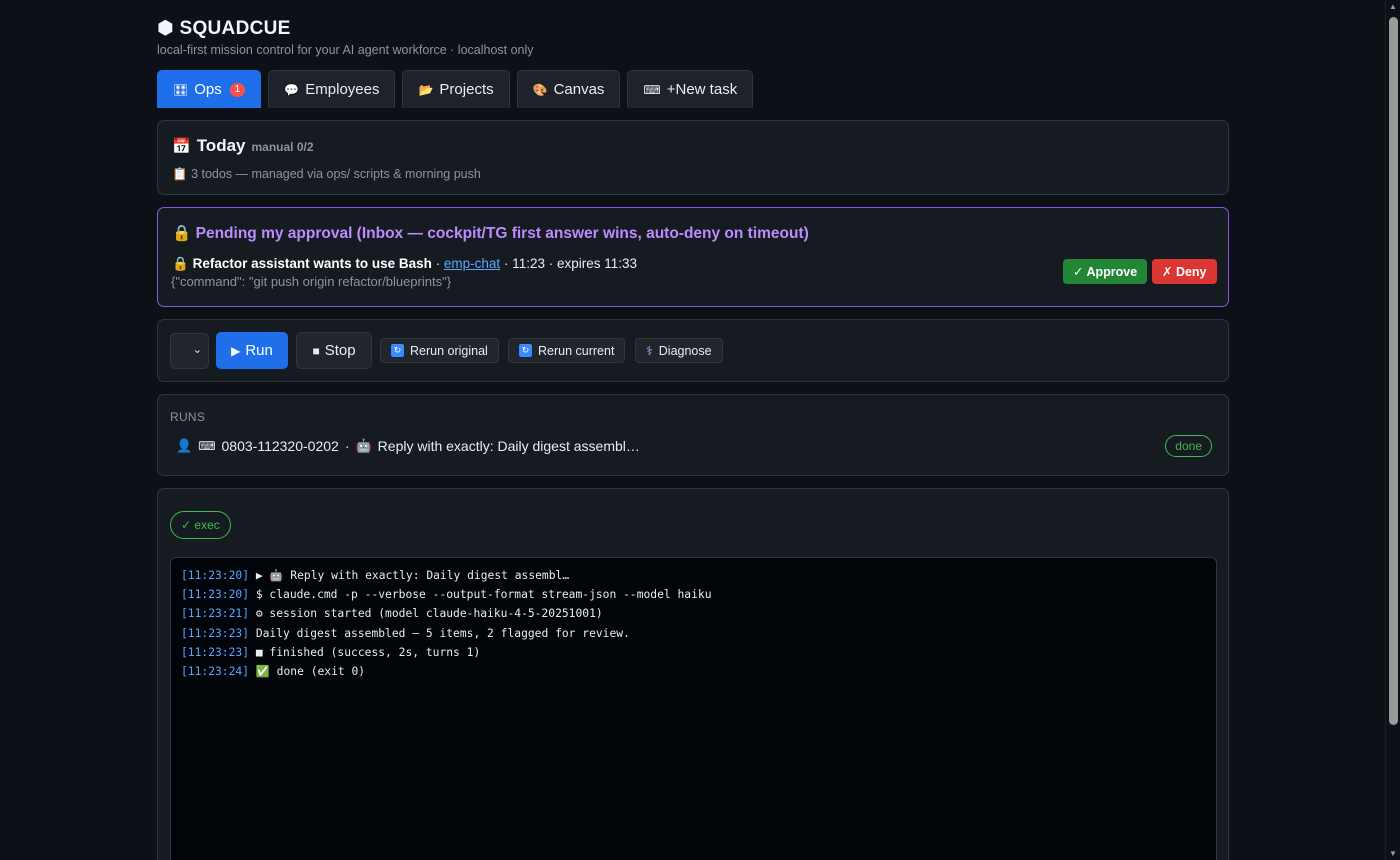 The height and width of the screenshot is (860, 1400). Describe the element at coordinates (236, 350) in the screenshot. I see `play-icon: ▶` at that location.